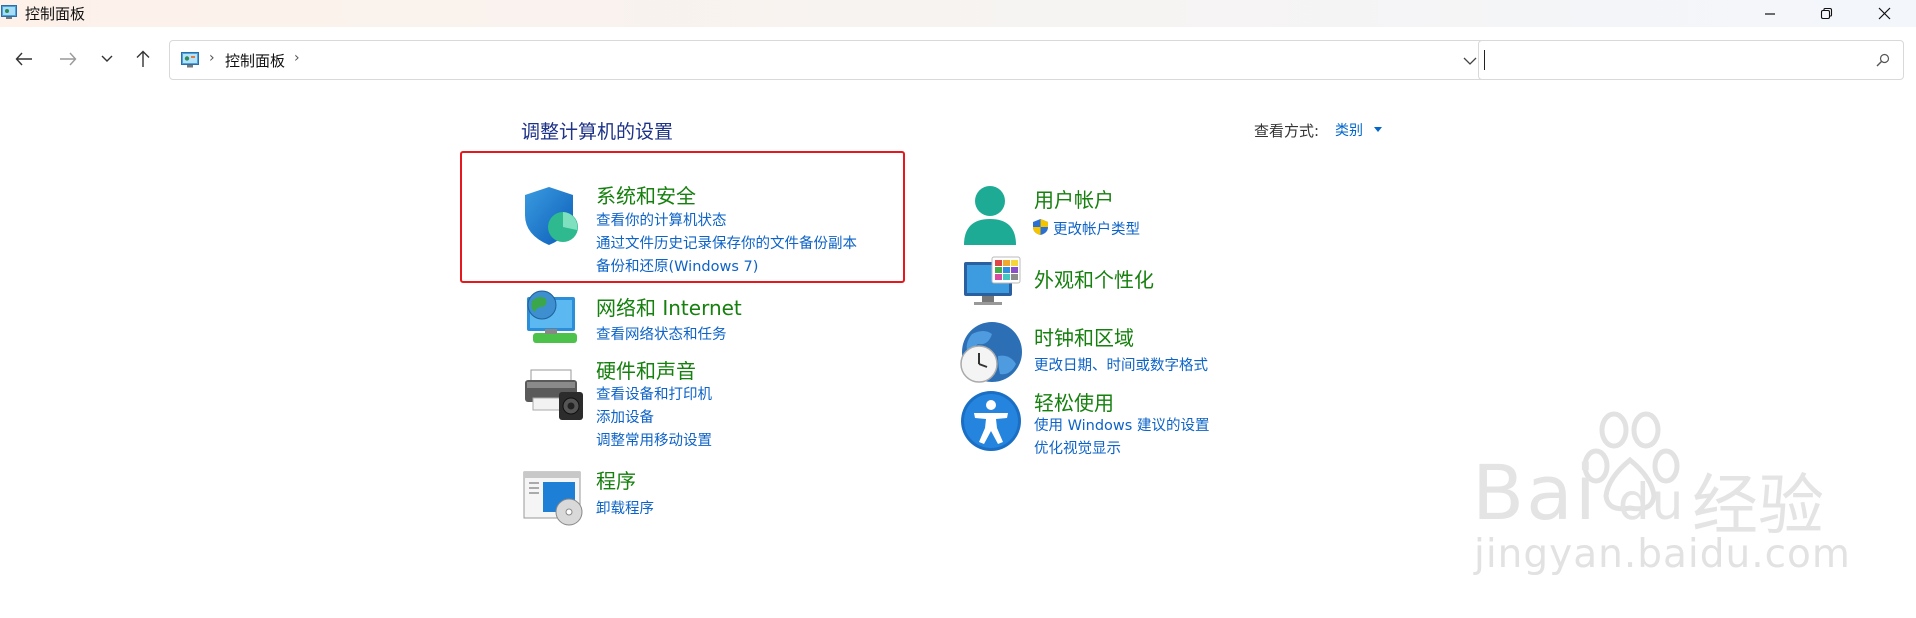  I want to click on restore-icon, so click(1826, 13).